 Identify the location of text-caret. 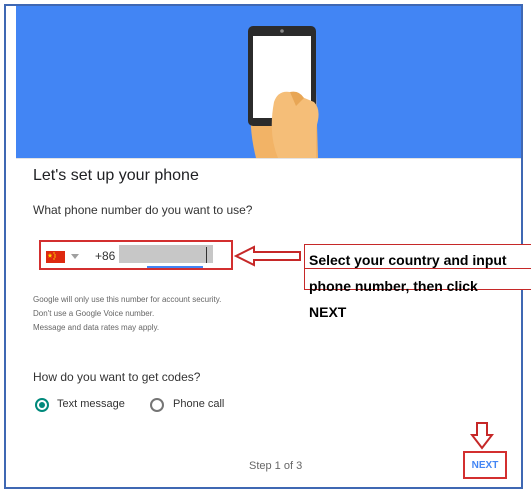
(206, 255).